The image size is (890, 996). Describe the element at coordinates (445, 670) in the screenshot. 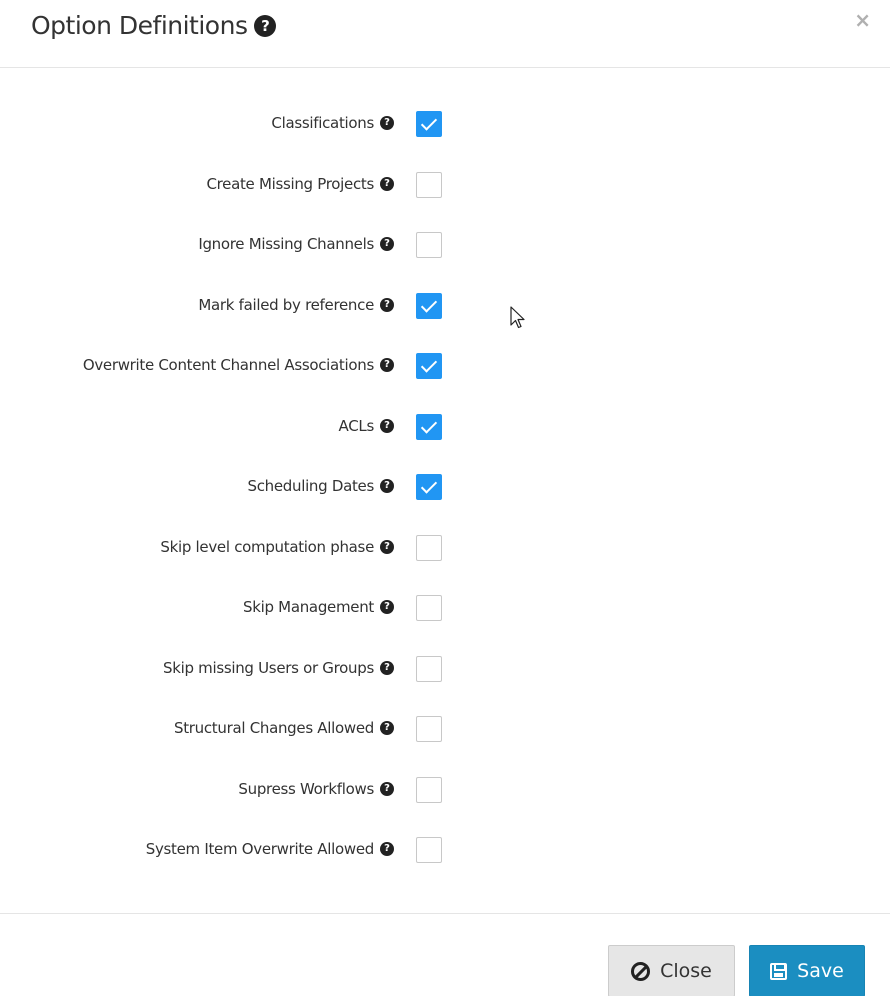

I see `option-row: Skip missing Users or Groups ?` at that location.